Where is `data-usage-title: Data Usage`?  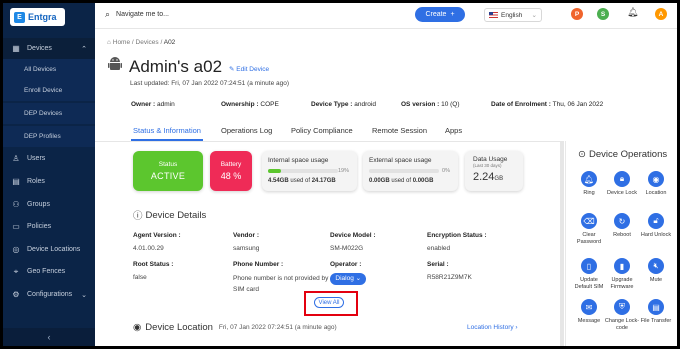 data-usage-title: Data Usage is located at coordinates (490, 159).